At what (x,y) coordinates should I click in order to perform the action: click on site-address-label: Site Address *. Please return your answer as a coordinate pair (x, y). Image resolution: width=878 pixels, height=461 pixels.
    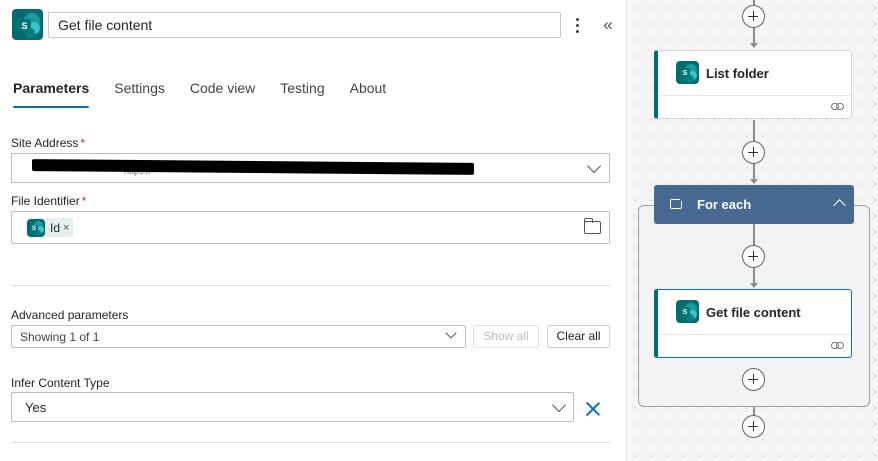
    Looking at the image, I should click on (48, 143).